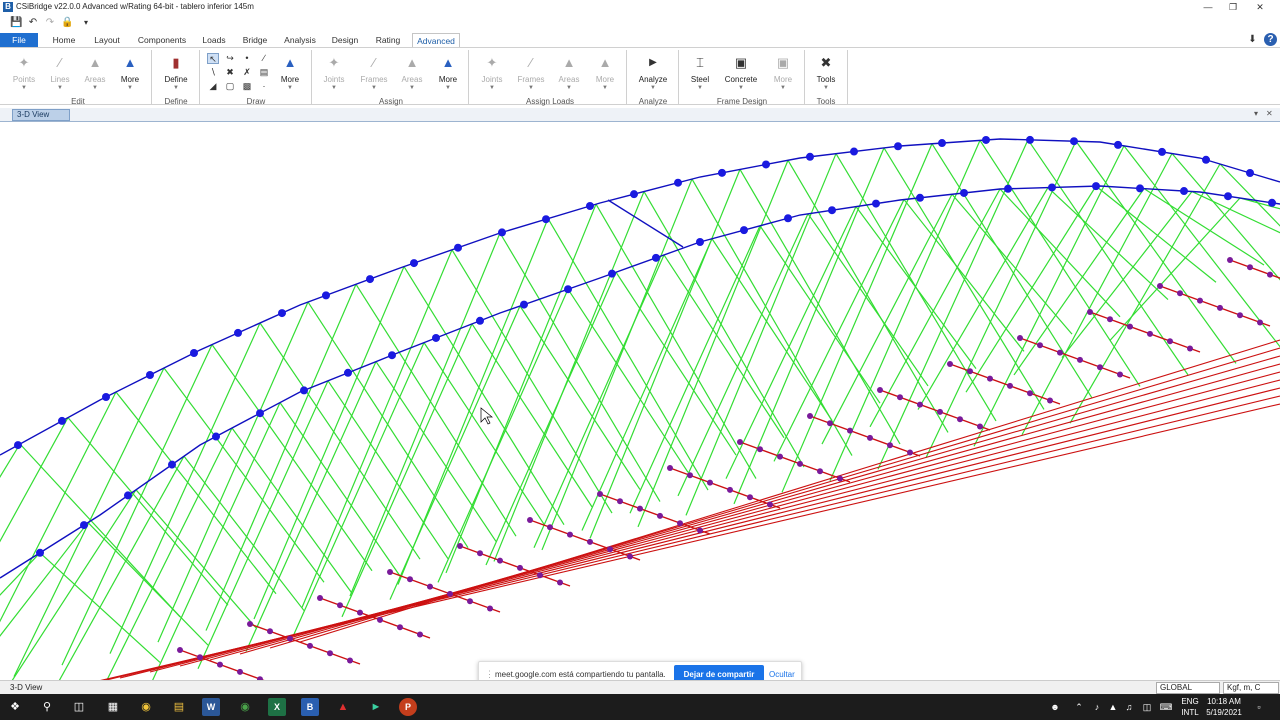 Image resolution: width=1280 pixels, height=720 pixels. Describe the element at coordinates (436, 40) in the screenshot. I see `tab-advanced: Advanced` at that location.